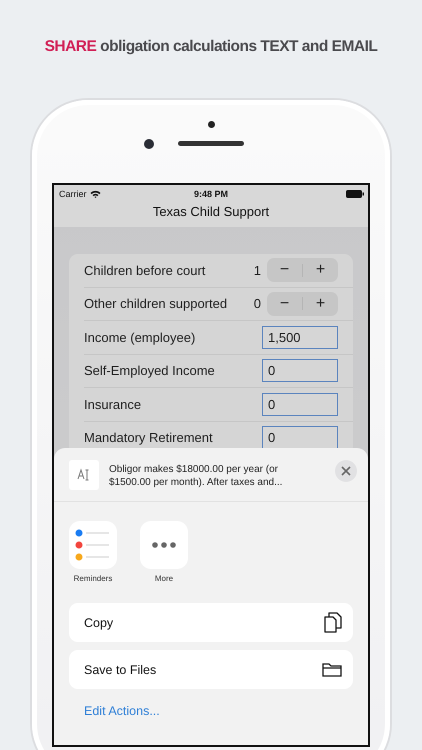  Describe the element at coordinates (333, 622) in the screenshot. I see `copy-icon` at that location.